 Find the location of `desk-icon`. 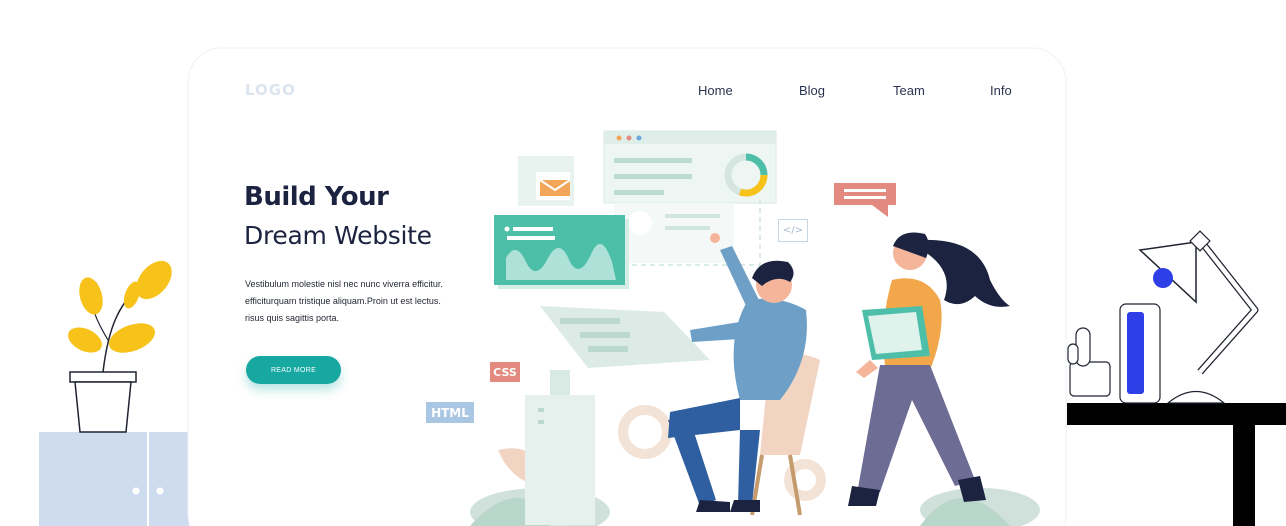

desk-icon is located at coordinates (1176, 378).